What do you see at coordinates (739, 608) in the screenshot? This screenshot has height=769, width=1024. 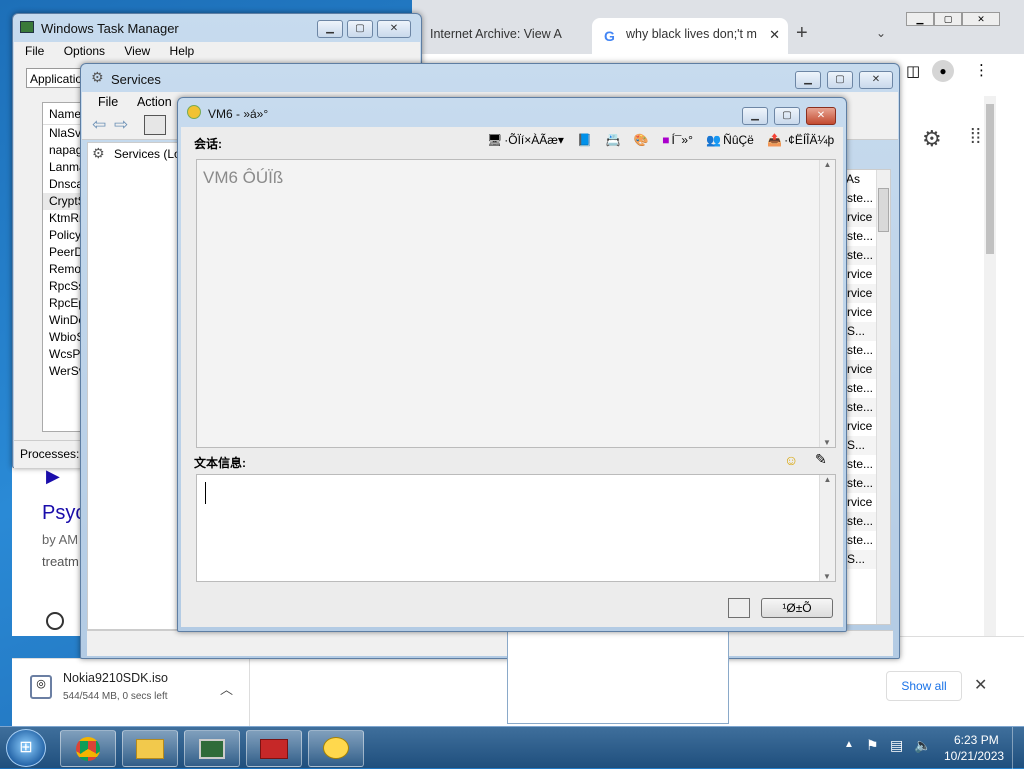 I see `background-button` at bounding box center [739, 608].